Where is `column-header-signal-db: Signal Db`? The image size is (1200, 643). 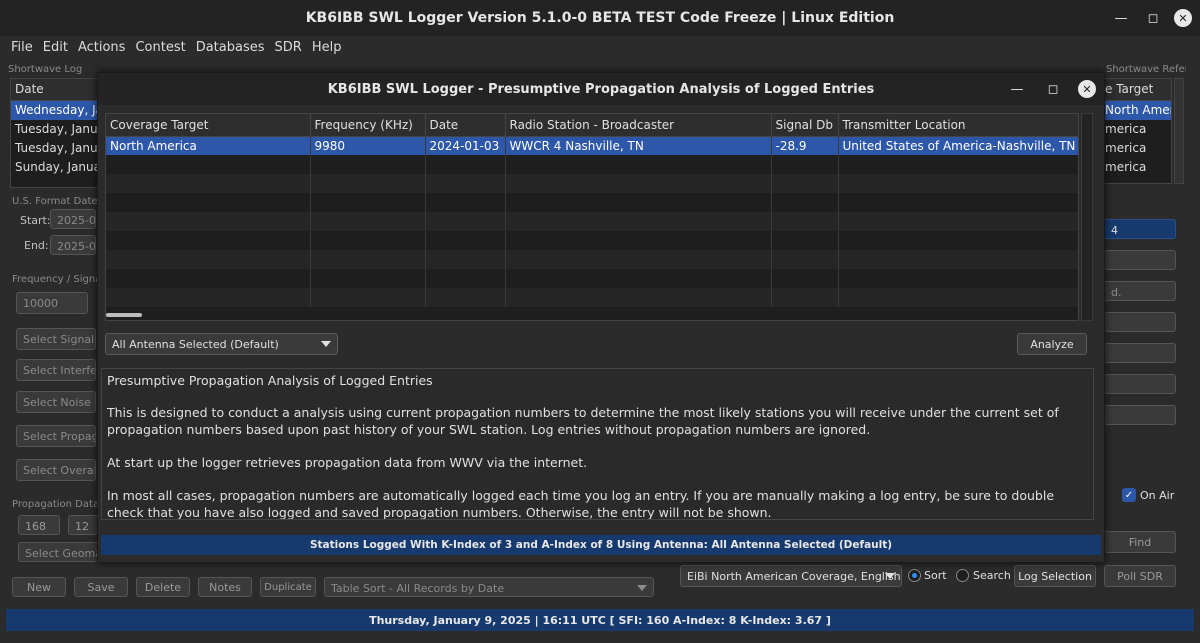
column-header-signal-db: Signal Db is located at coordinates (805, 125).